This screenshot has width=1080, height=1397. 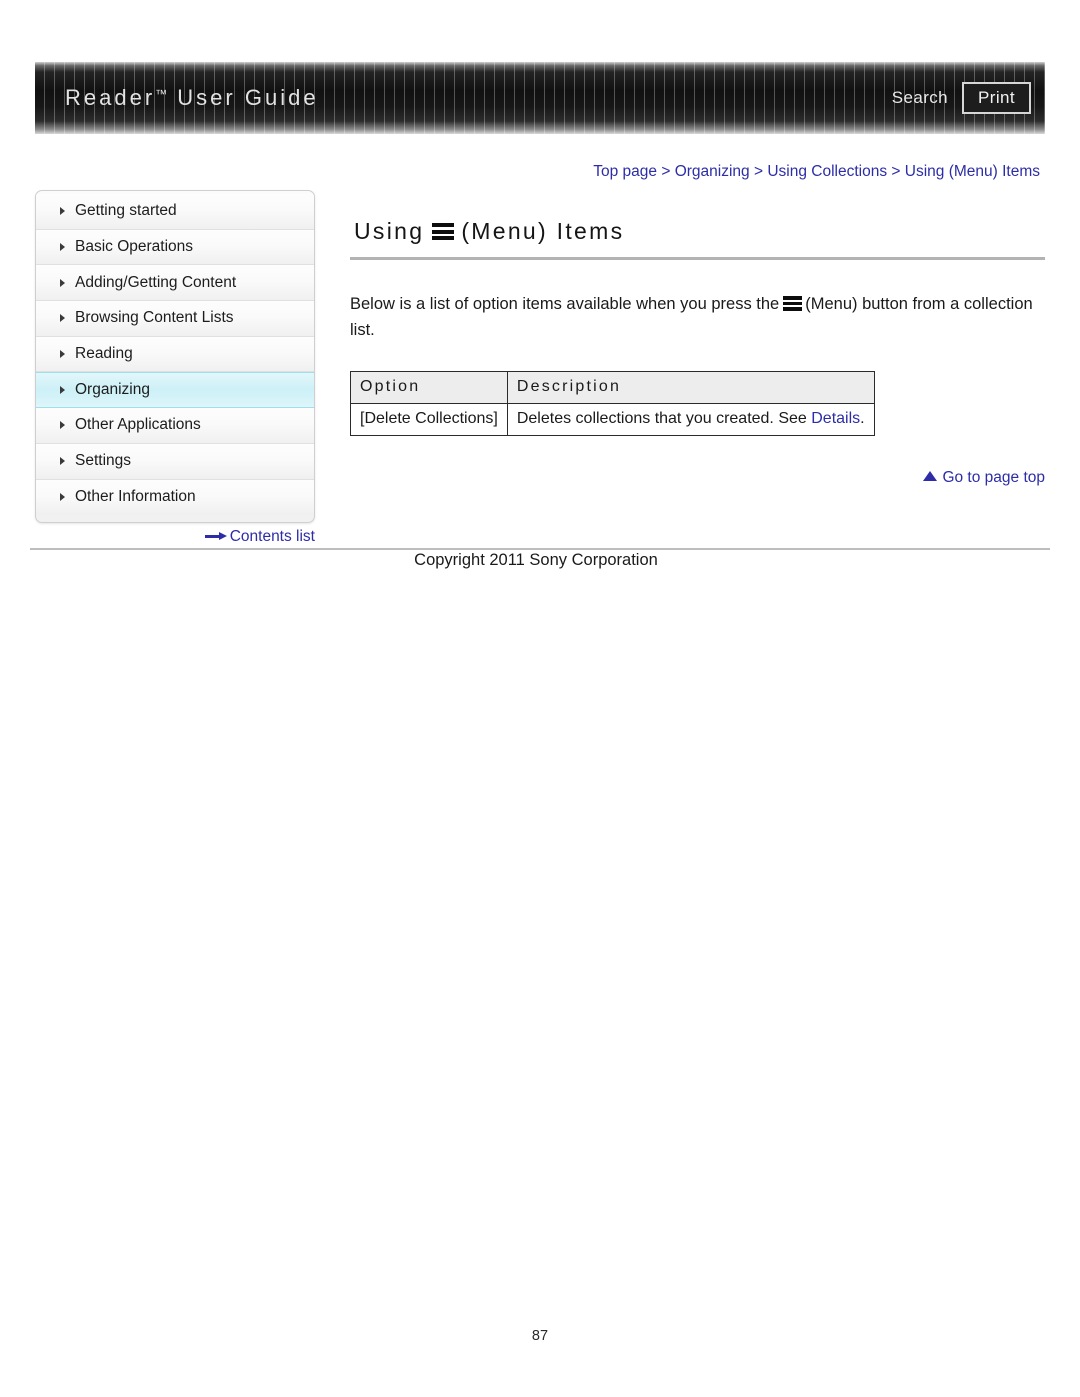 I want to click on breadcrumb-item-using-collections: Using Collections, so click(x=827, y=171).